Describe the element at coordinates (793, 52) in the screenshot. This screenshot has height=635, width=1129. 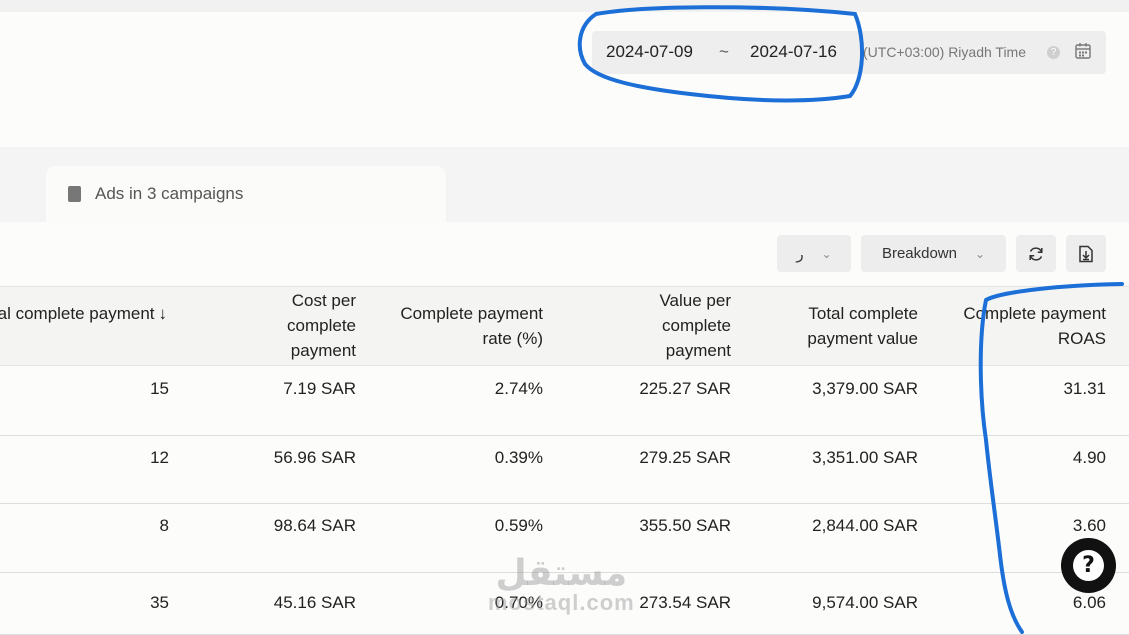
I see `date-end: 2024-07-16` at that location.